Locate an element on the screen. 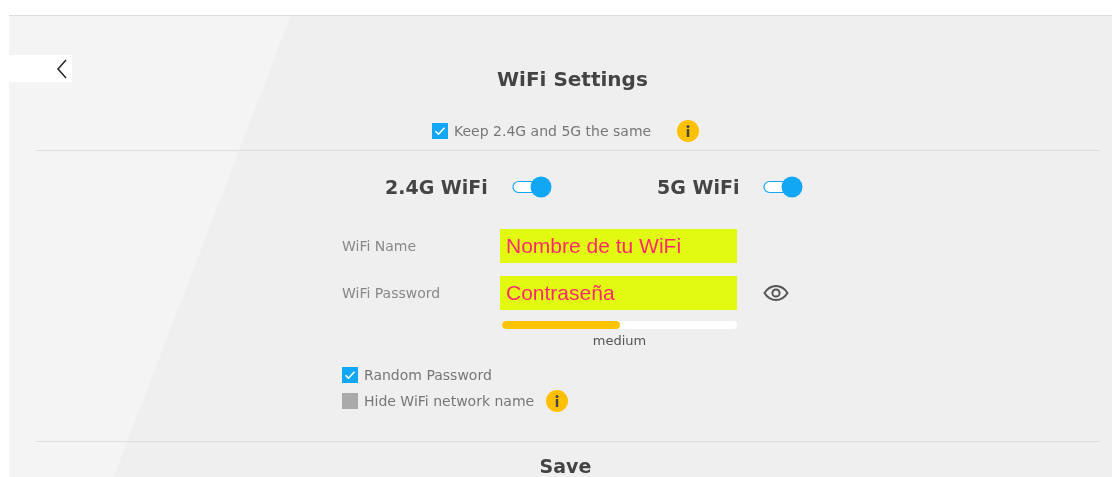  name-field: Nombre de tu WiFi is located at coordinates (618, 246).